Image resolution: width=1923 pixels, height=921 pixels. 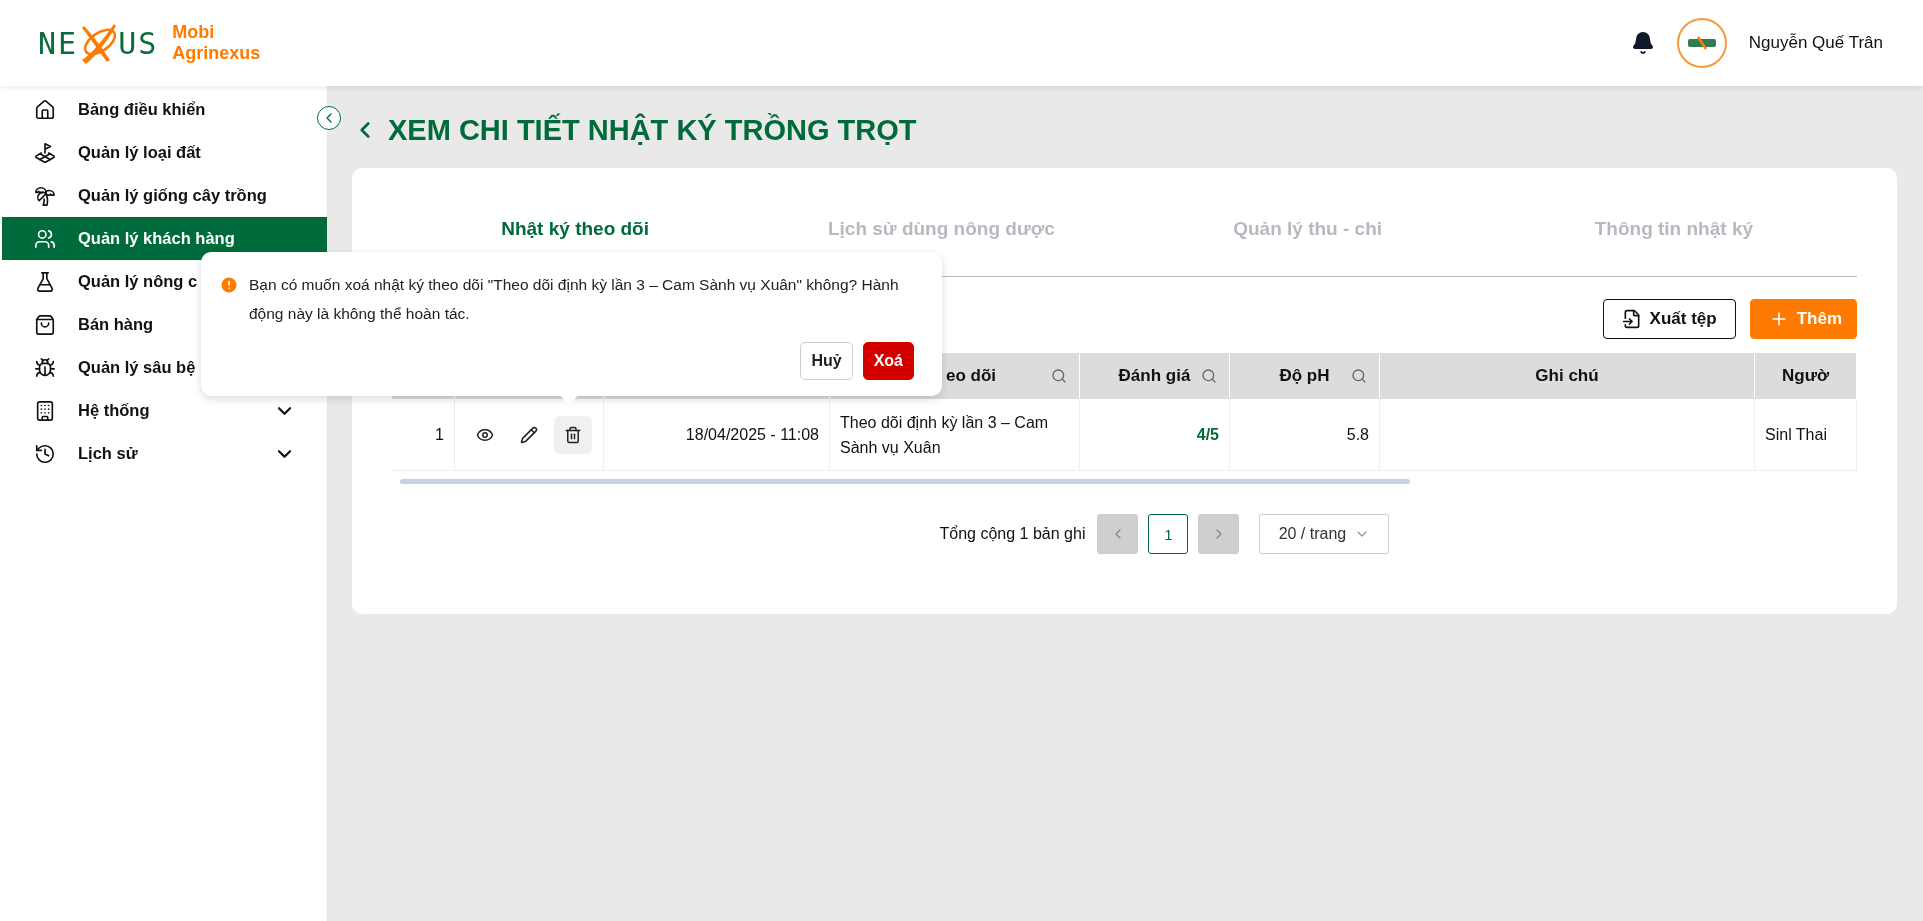 What do you see at coordinates (45, 324) in the screenshot?
I see `shopping-bag-icon` at bounding box center [45, 324].